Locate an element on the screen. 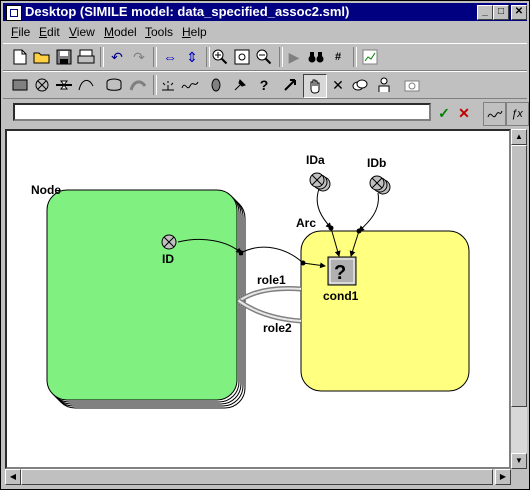 This screenshot has height=490, width=530. delete-icon: ✕ is located at coordinates (338, 85).